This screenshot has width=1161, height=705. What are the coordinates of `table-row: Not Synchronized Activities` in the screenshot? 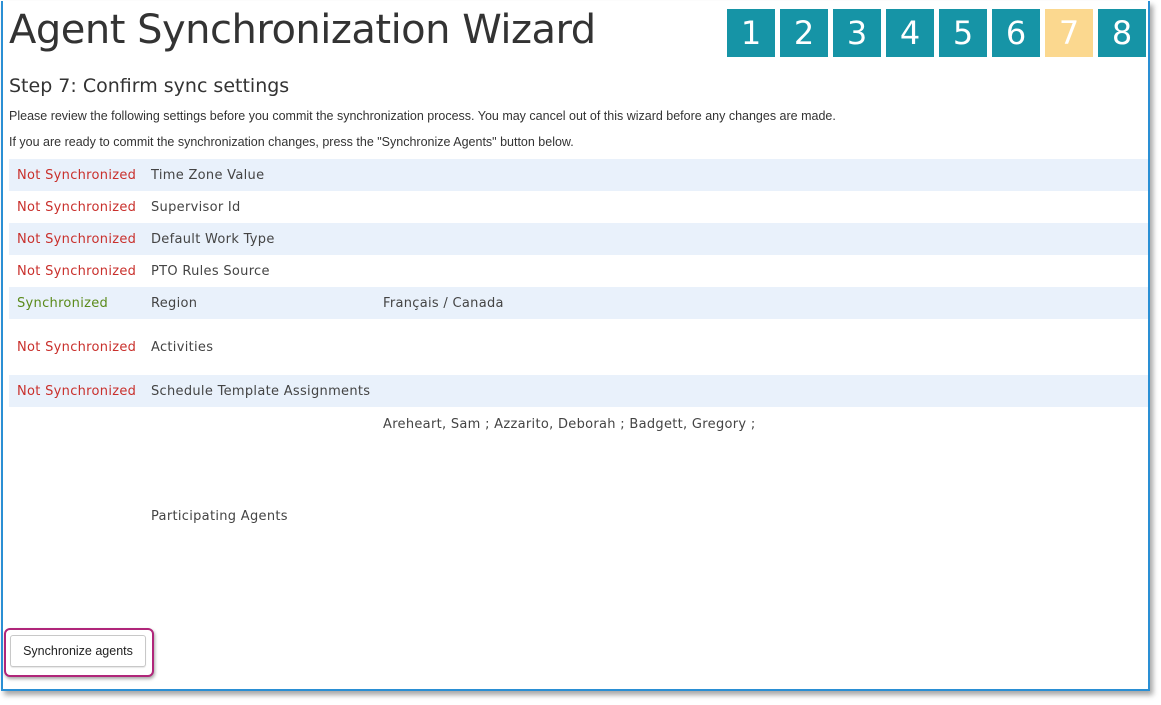 It's located at (578, 347).